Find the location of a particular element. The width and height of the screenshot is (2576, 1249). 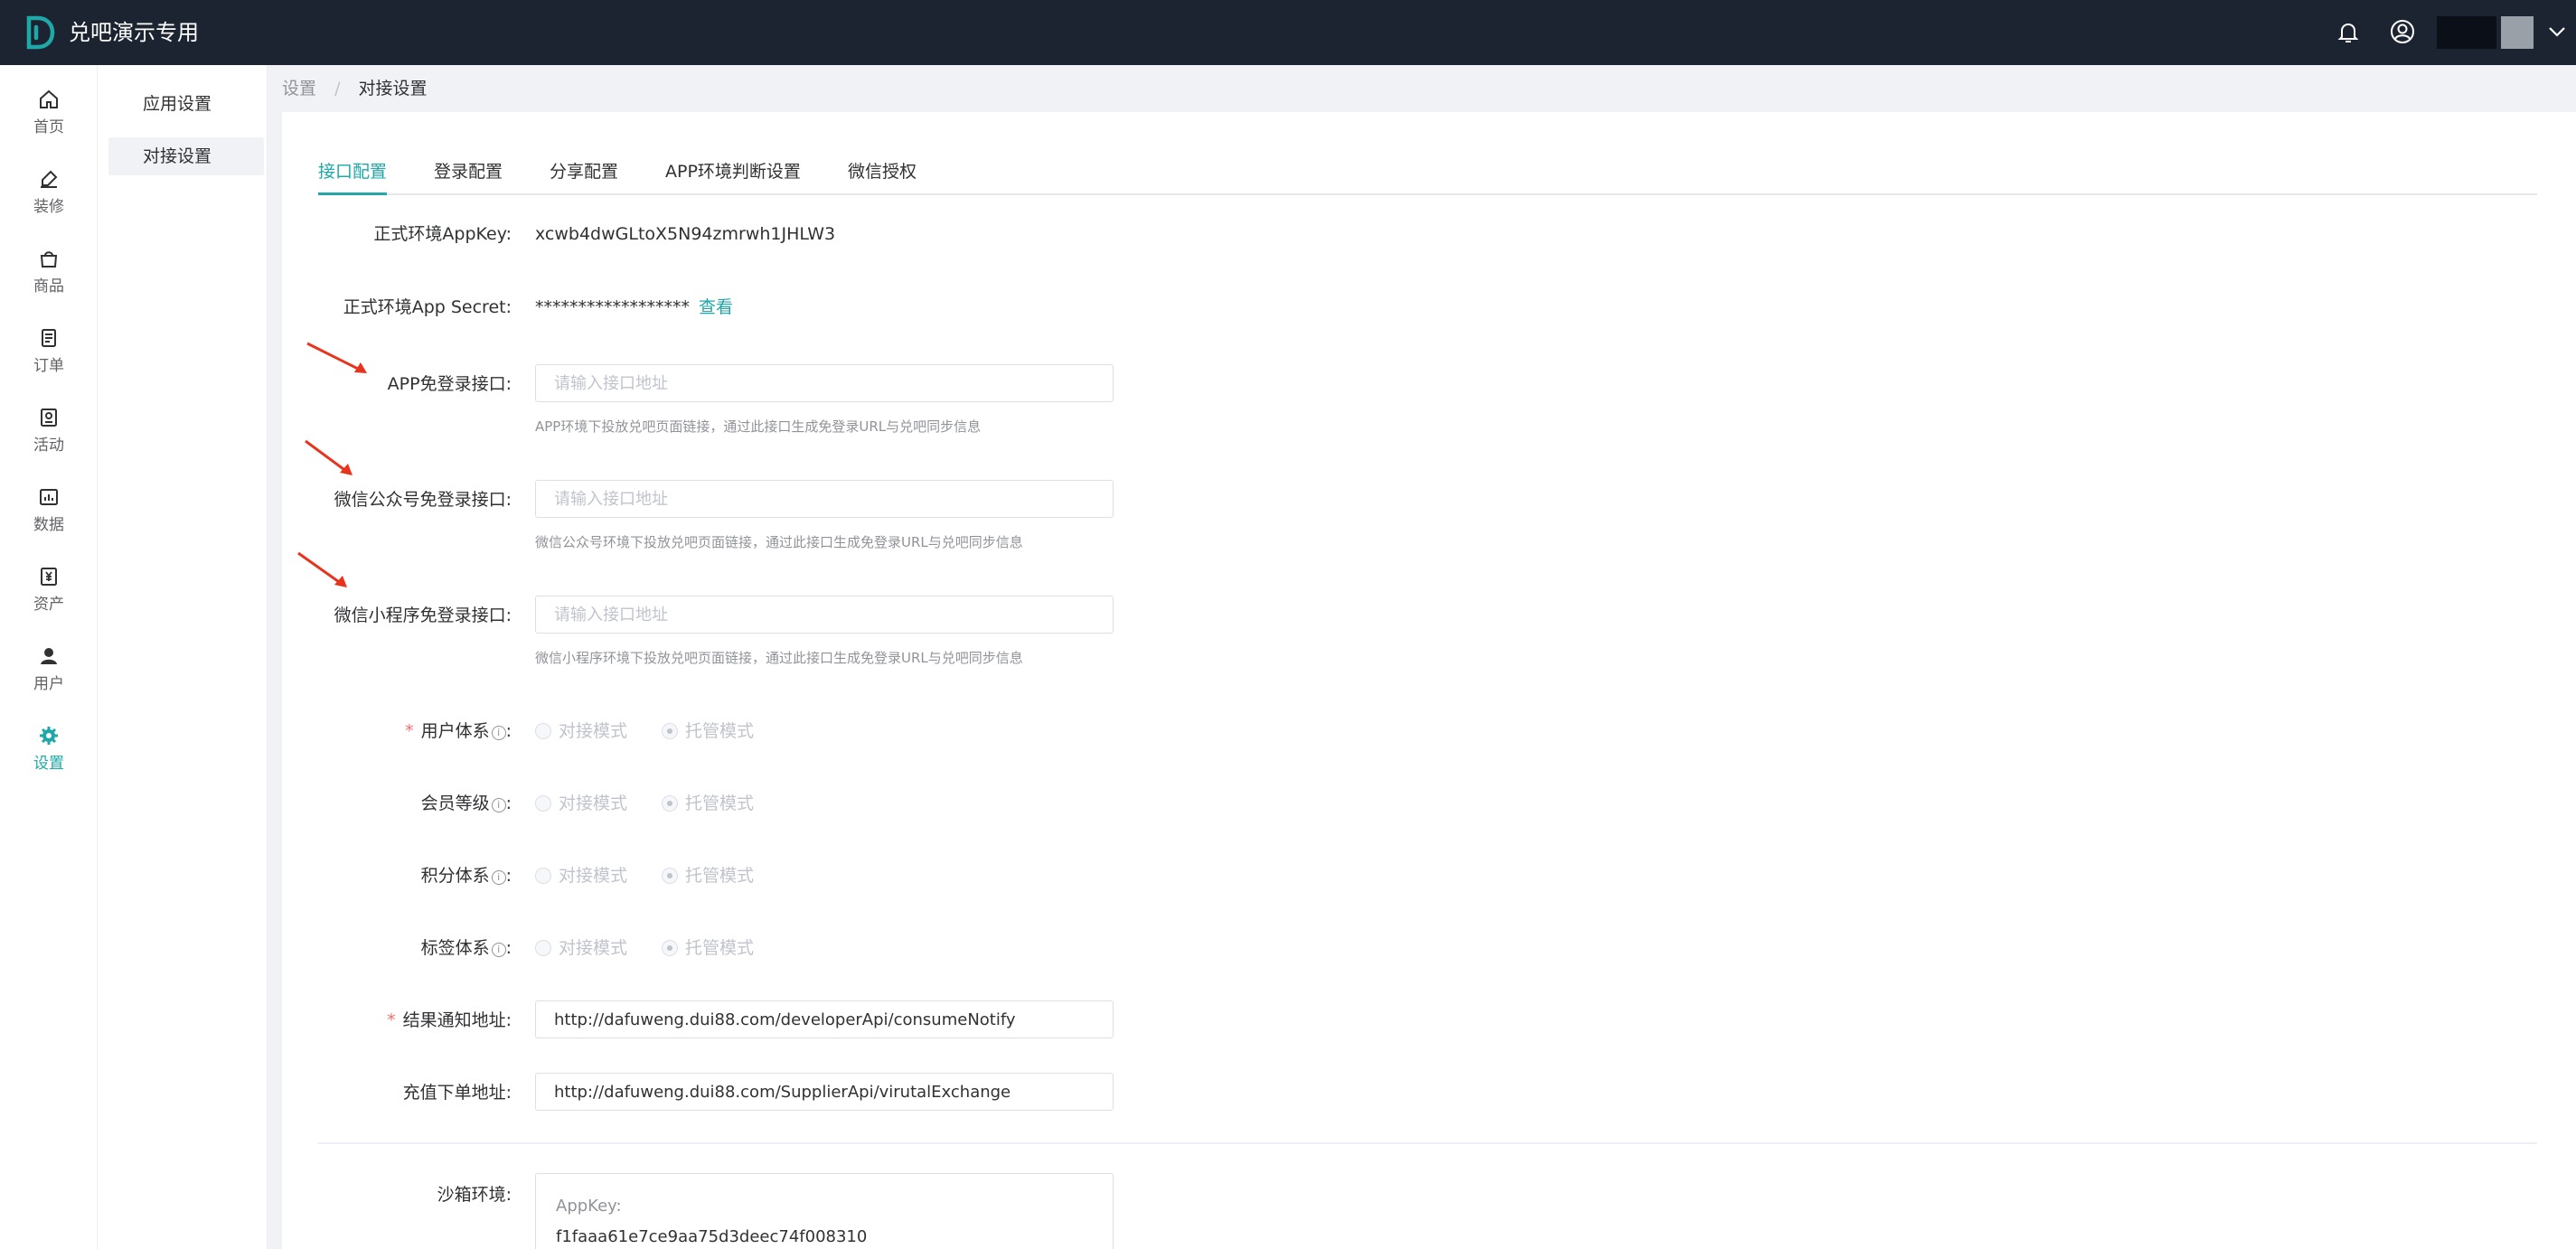

sidebar-item-label: 活动 is located at coordinates (49, 446).